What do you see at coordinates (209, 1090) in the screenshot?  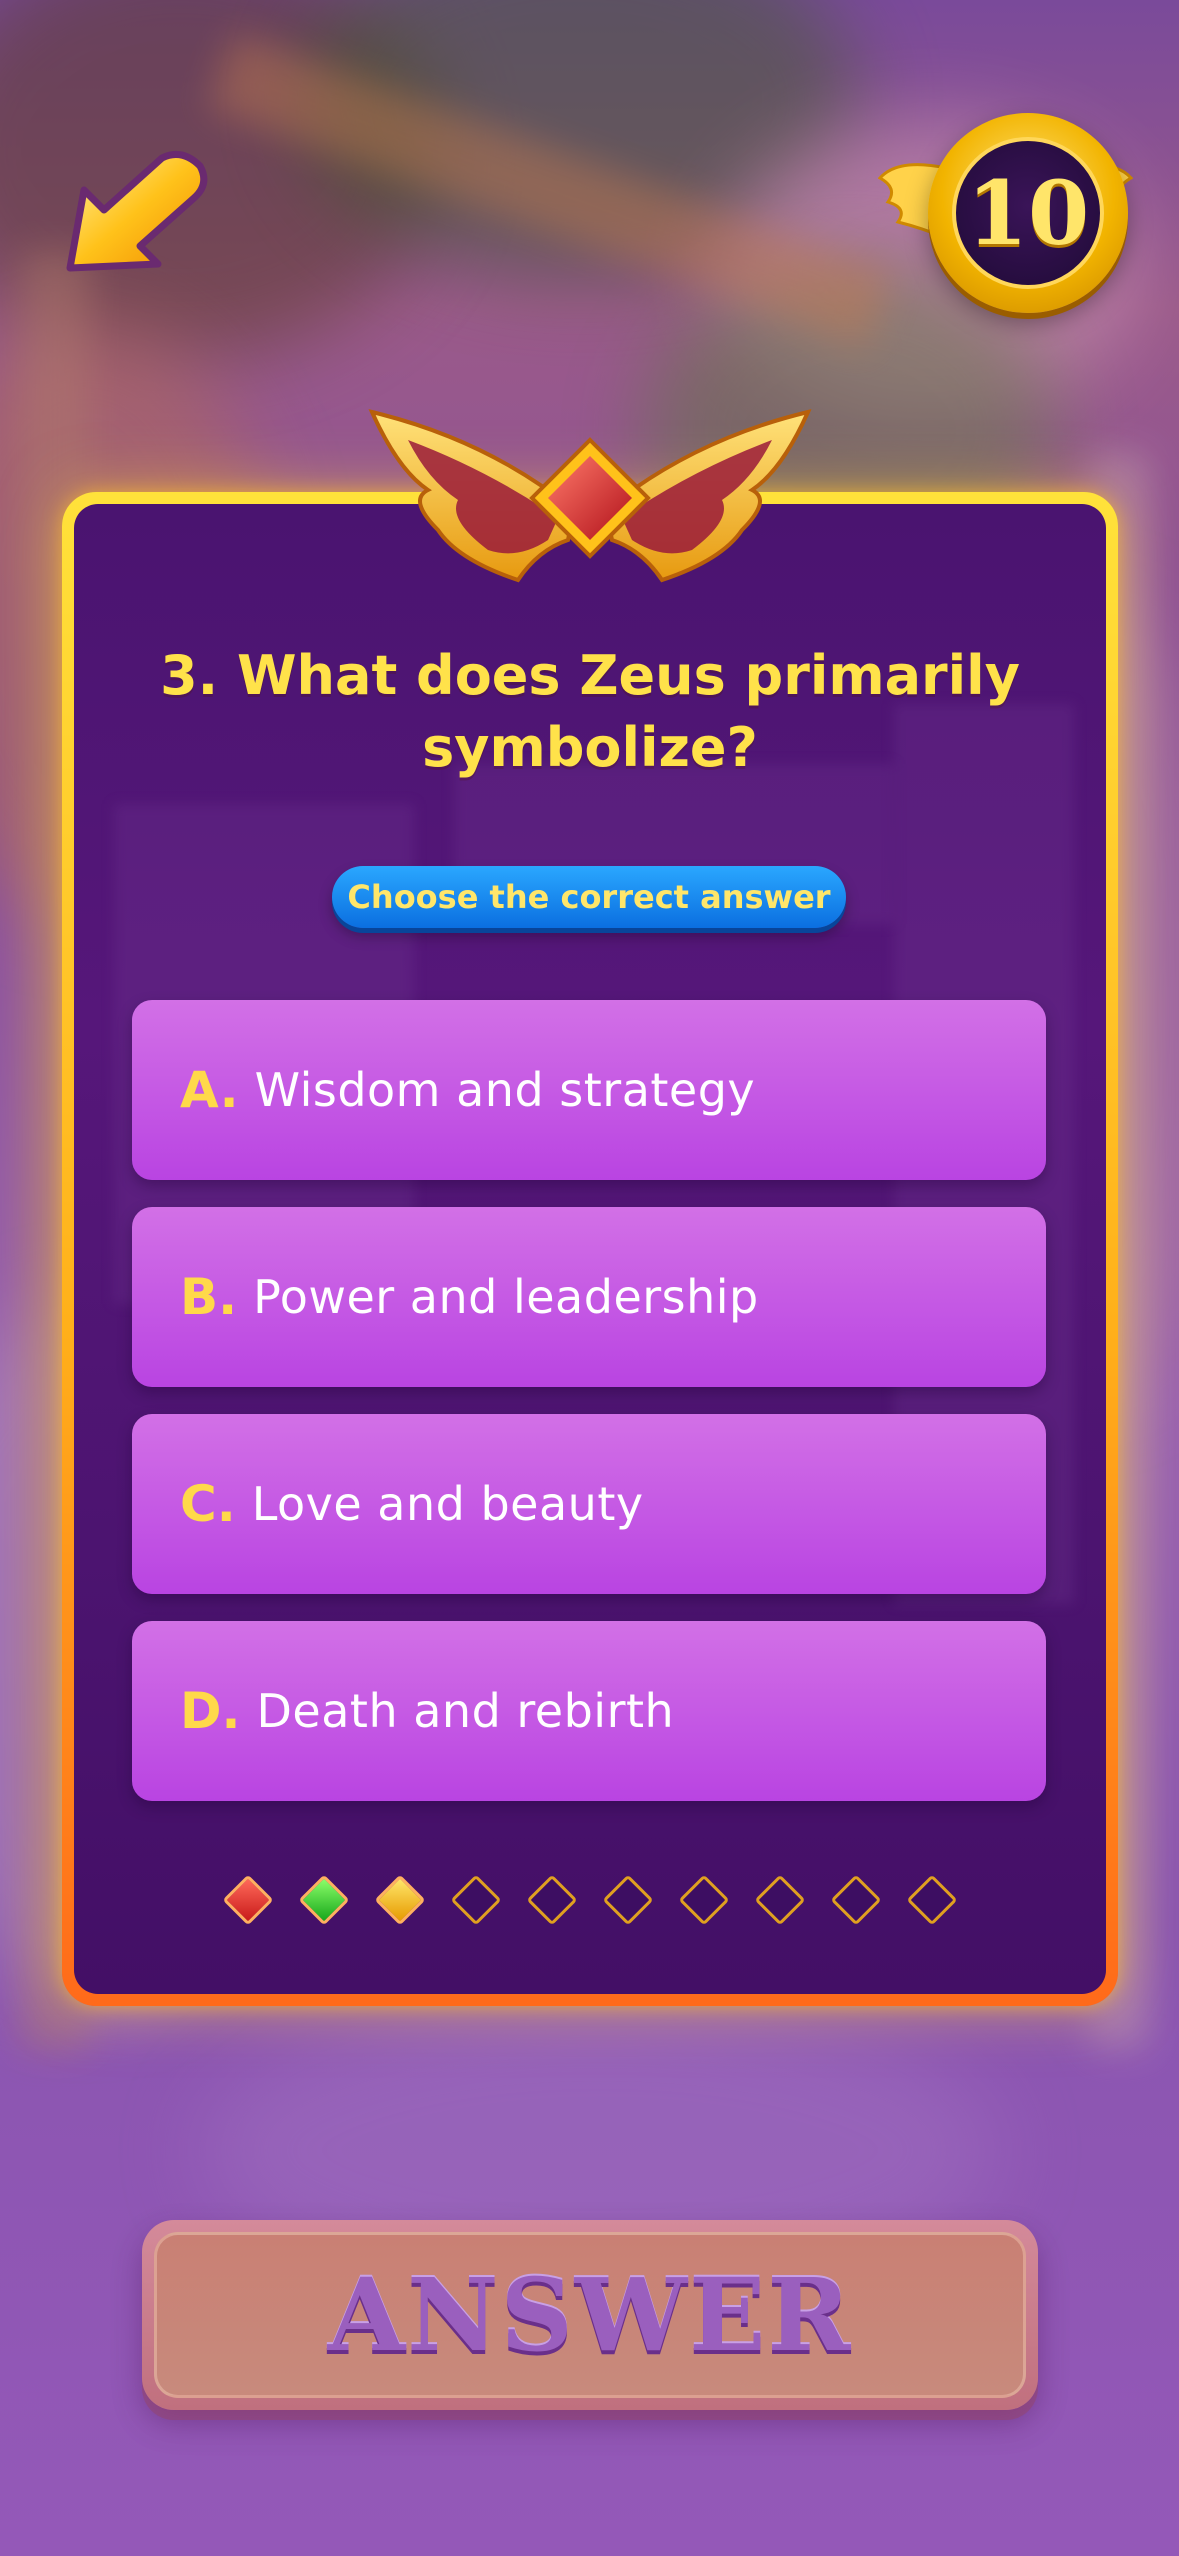 I see `answer-letter: A.` at bounding box center [209, 1090].